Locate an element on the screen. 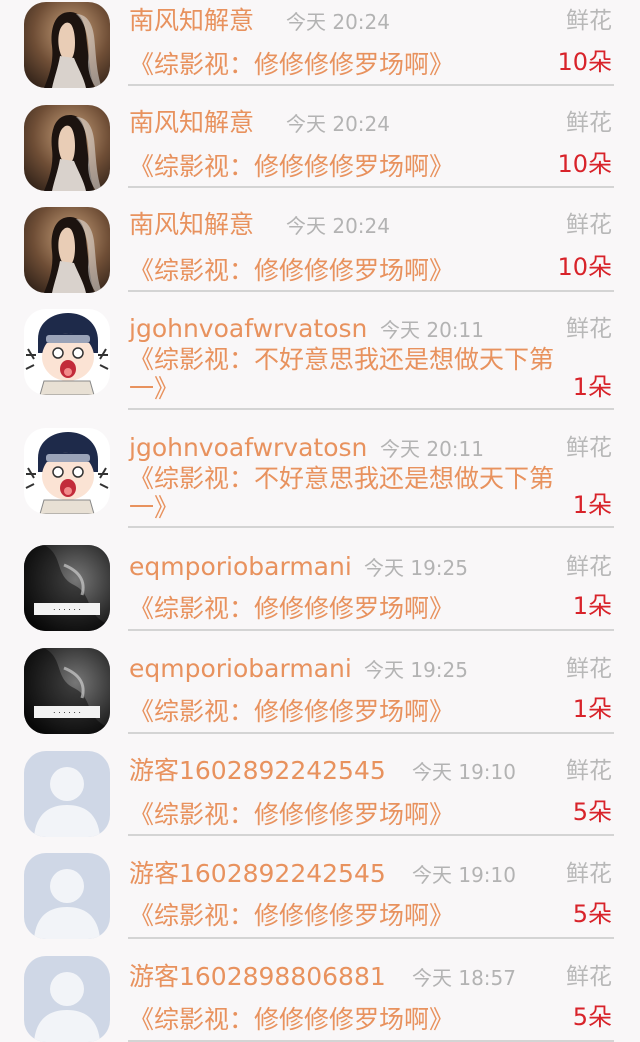 The width and height of the screenshot is (640, 1042). gift-time: 今天 18:57 is located at coordinates (464, 978).